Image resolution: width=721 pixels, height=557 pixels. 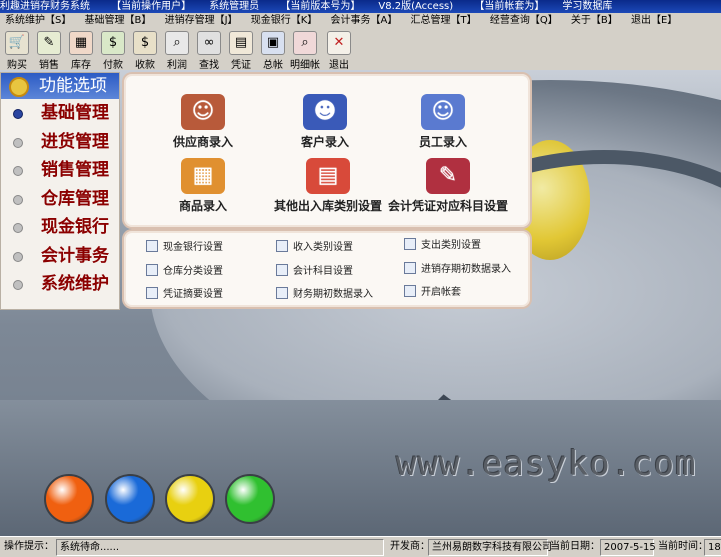 I want to click on menu-cash-bank: 现金银行【K】, so click(x=284, y=21).